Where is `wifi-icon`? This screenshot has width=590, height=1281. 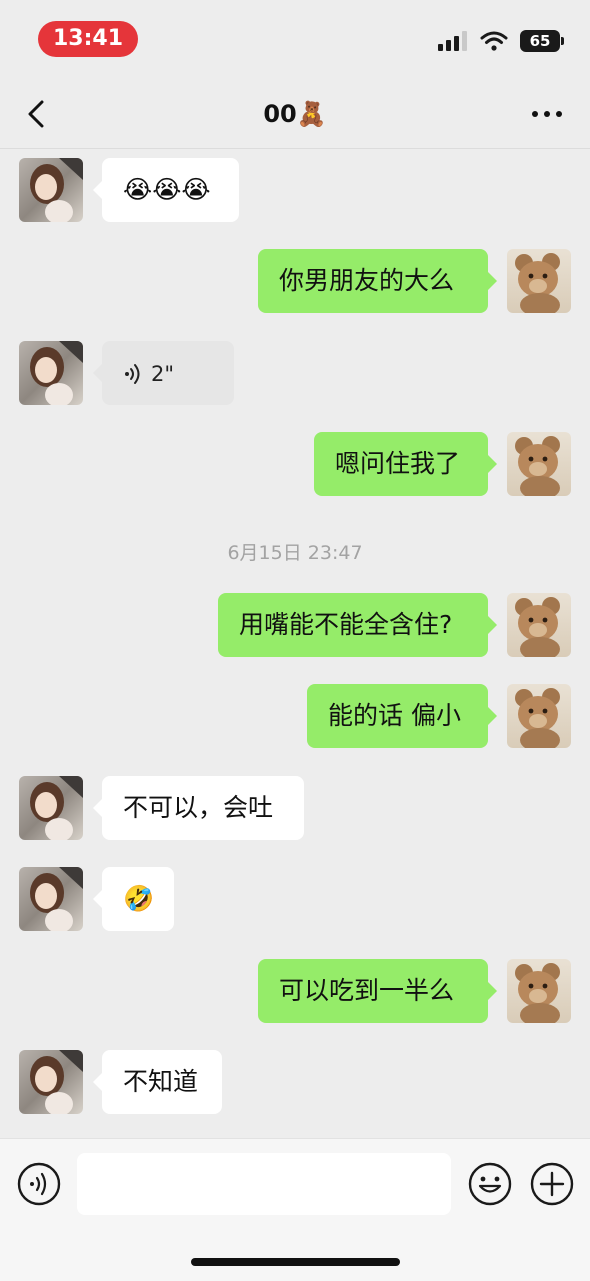
wifi-icon is located at coordinates (494, 41).